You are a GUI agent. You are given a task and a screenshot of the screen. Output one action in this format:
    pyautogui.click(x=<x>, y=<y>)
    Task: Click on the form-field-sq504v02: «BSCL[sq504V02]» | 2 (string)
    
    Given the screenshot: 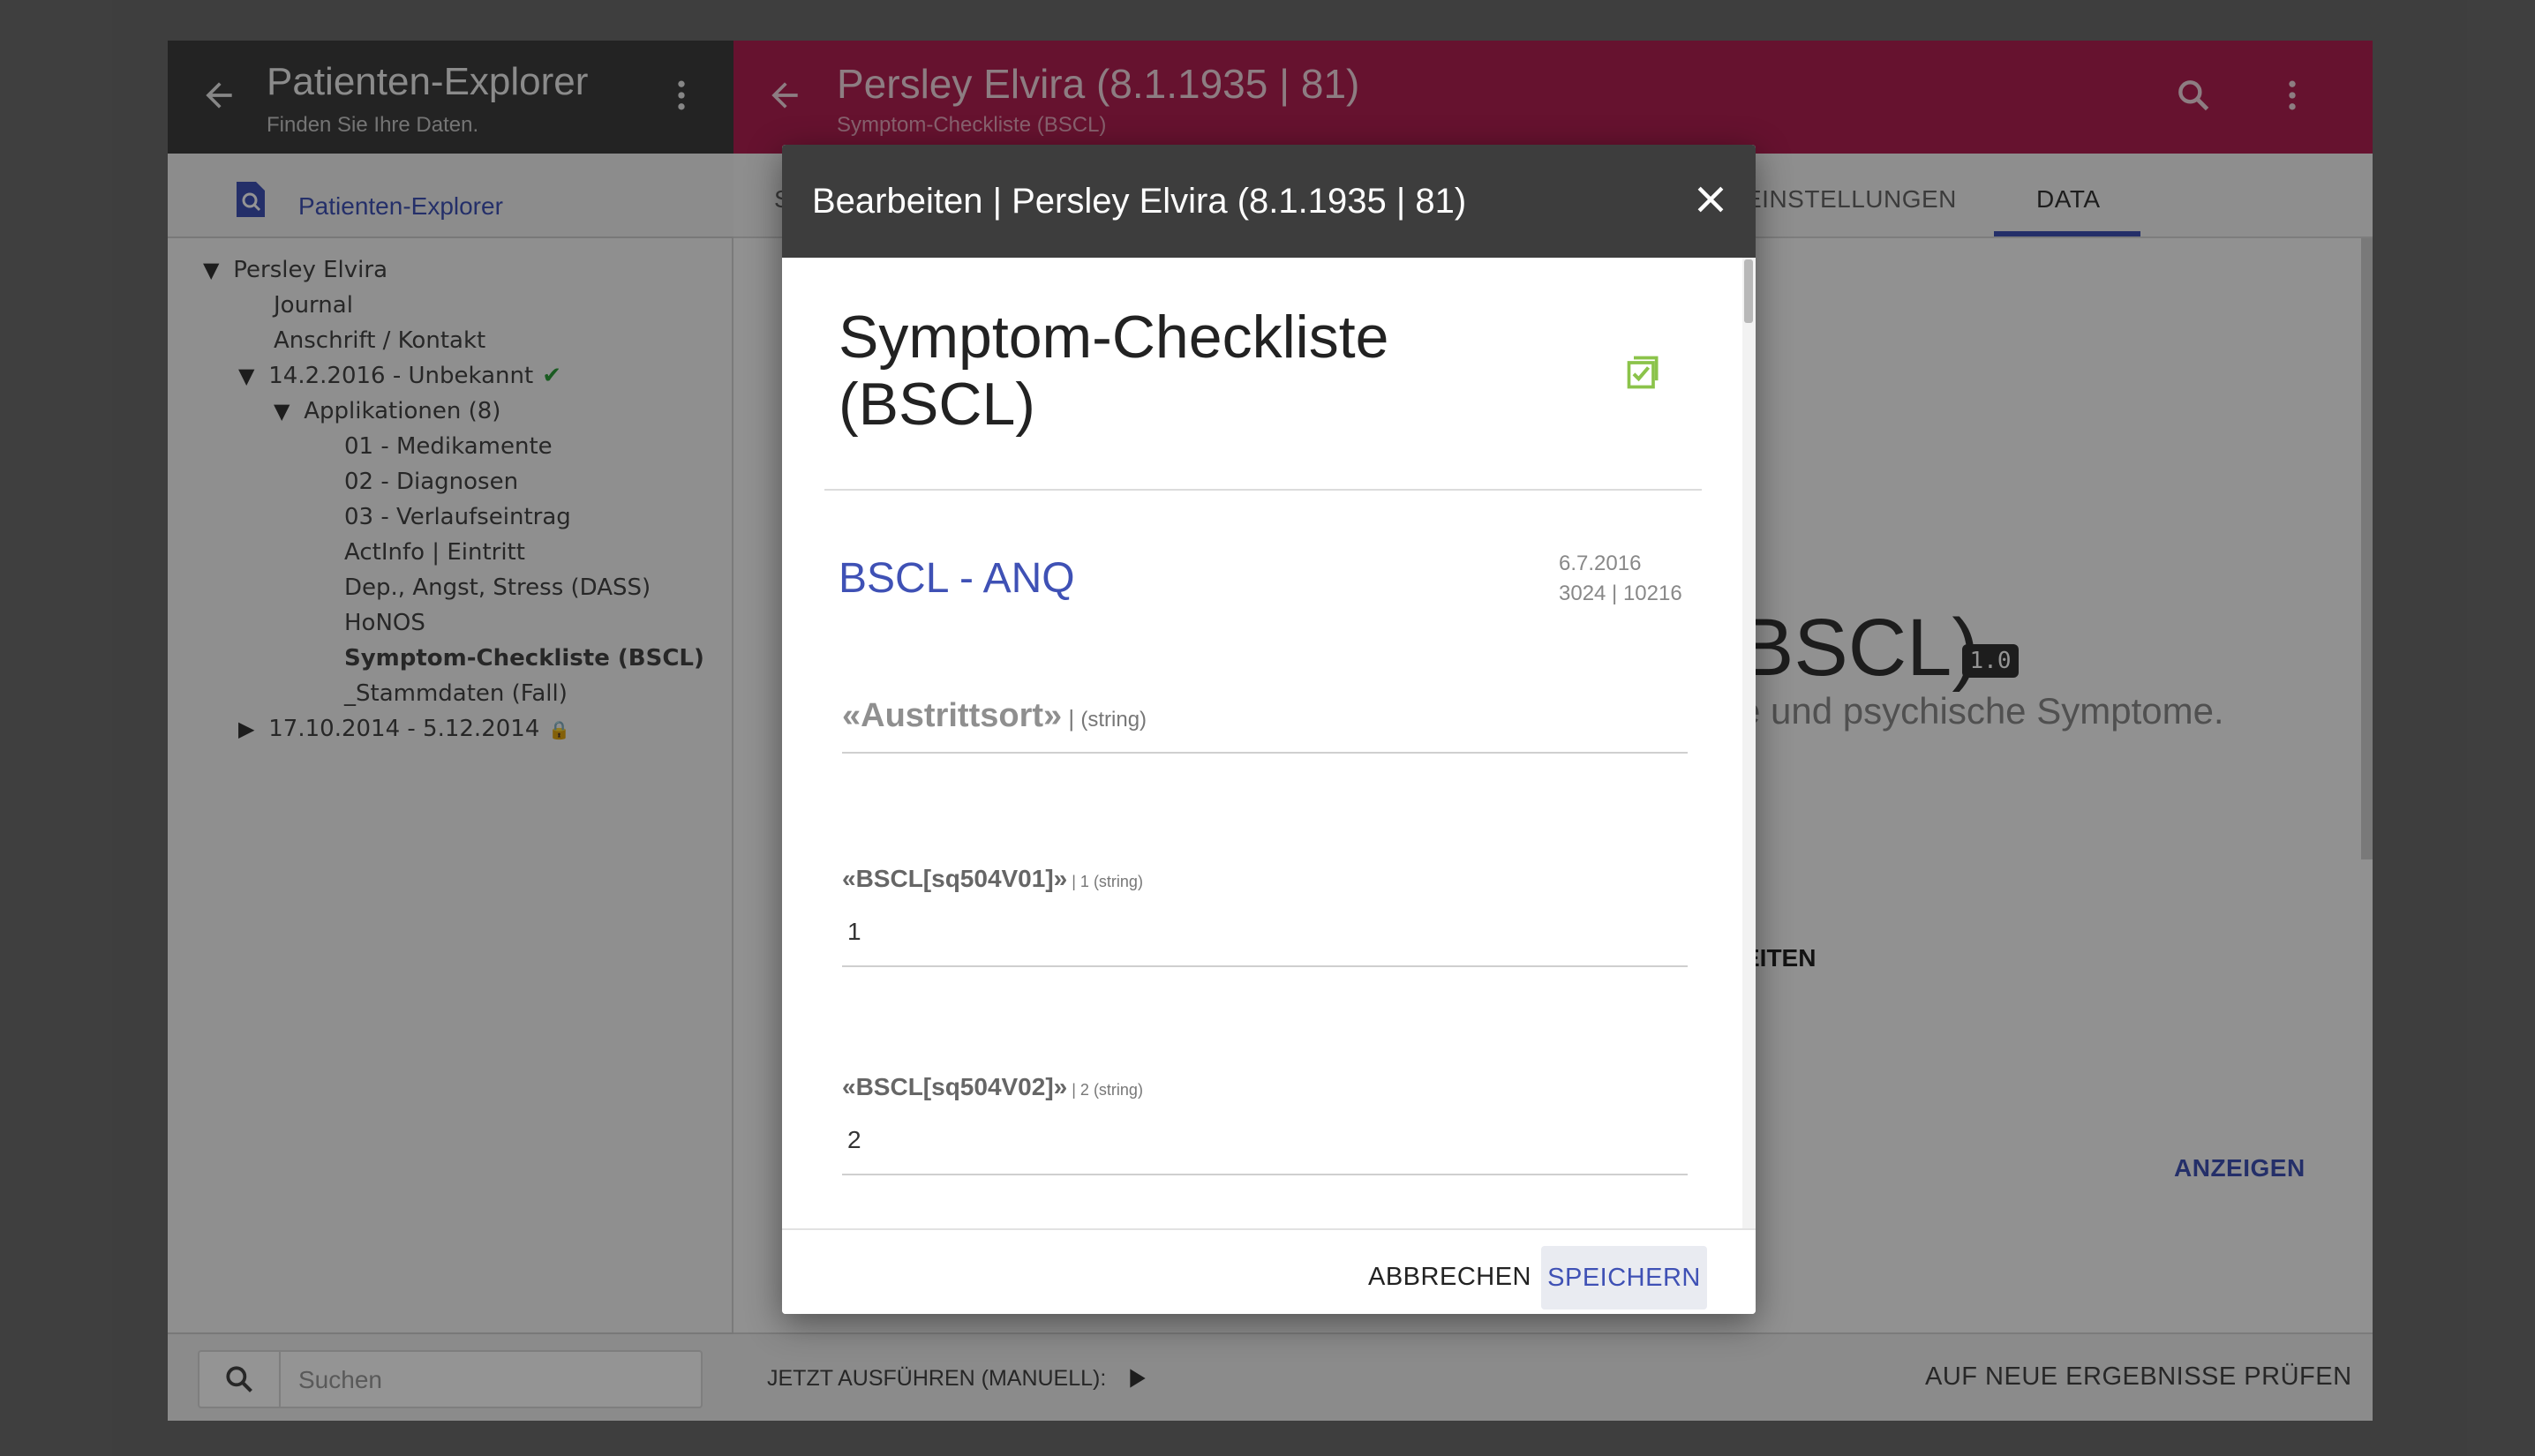 What is the action you would take?
    pyautogui.click(x=1265, y=1130)
    